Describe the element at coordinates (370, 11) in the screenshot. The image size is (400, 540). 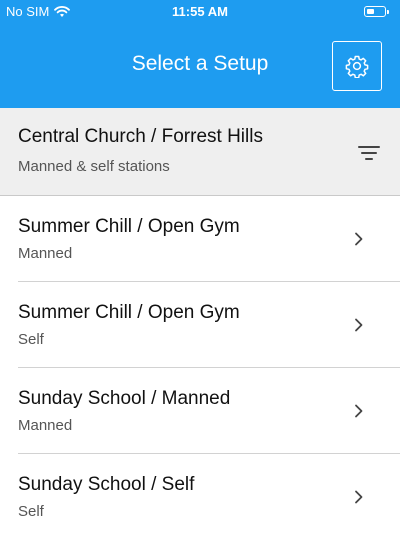
I see `battery-level` at that location.